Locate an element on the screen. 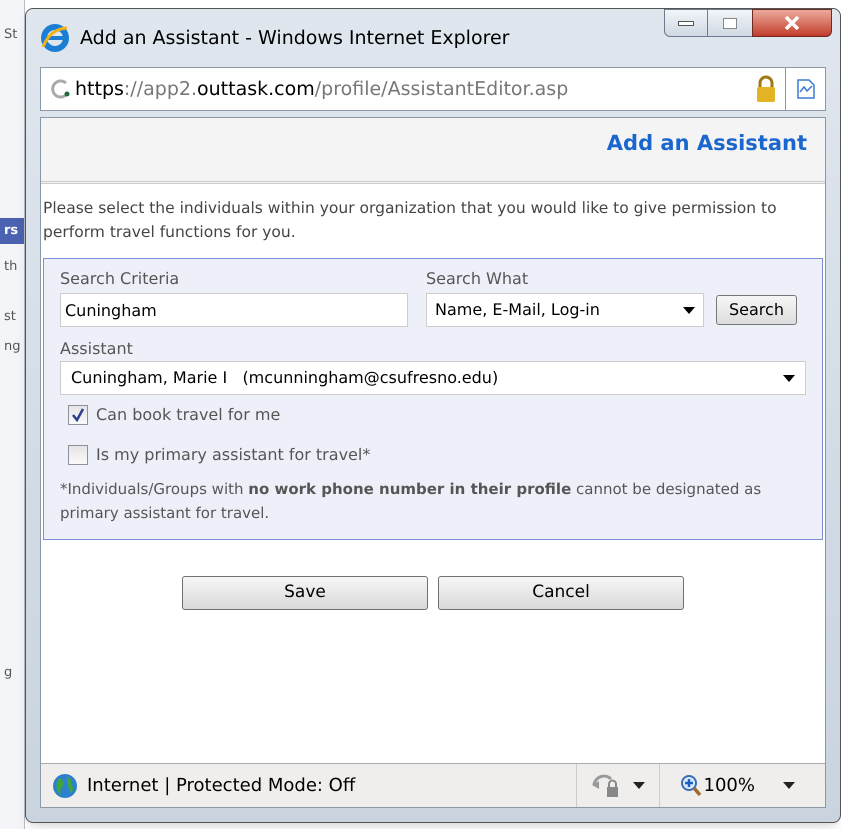 Image resolution: width=841 pixels, height=829 pixels. dialog-button: Save is located at coordinates (305, 593).